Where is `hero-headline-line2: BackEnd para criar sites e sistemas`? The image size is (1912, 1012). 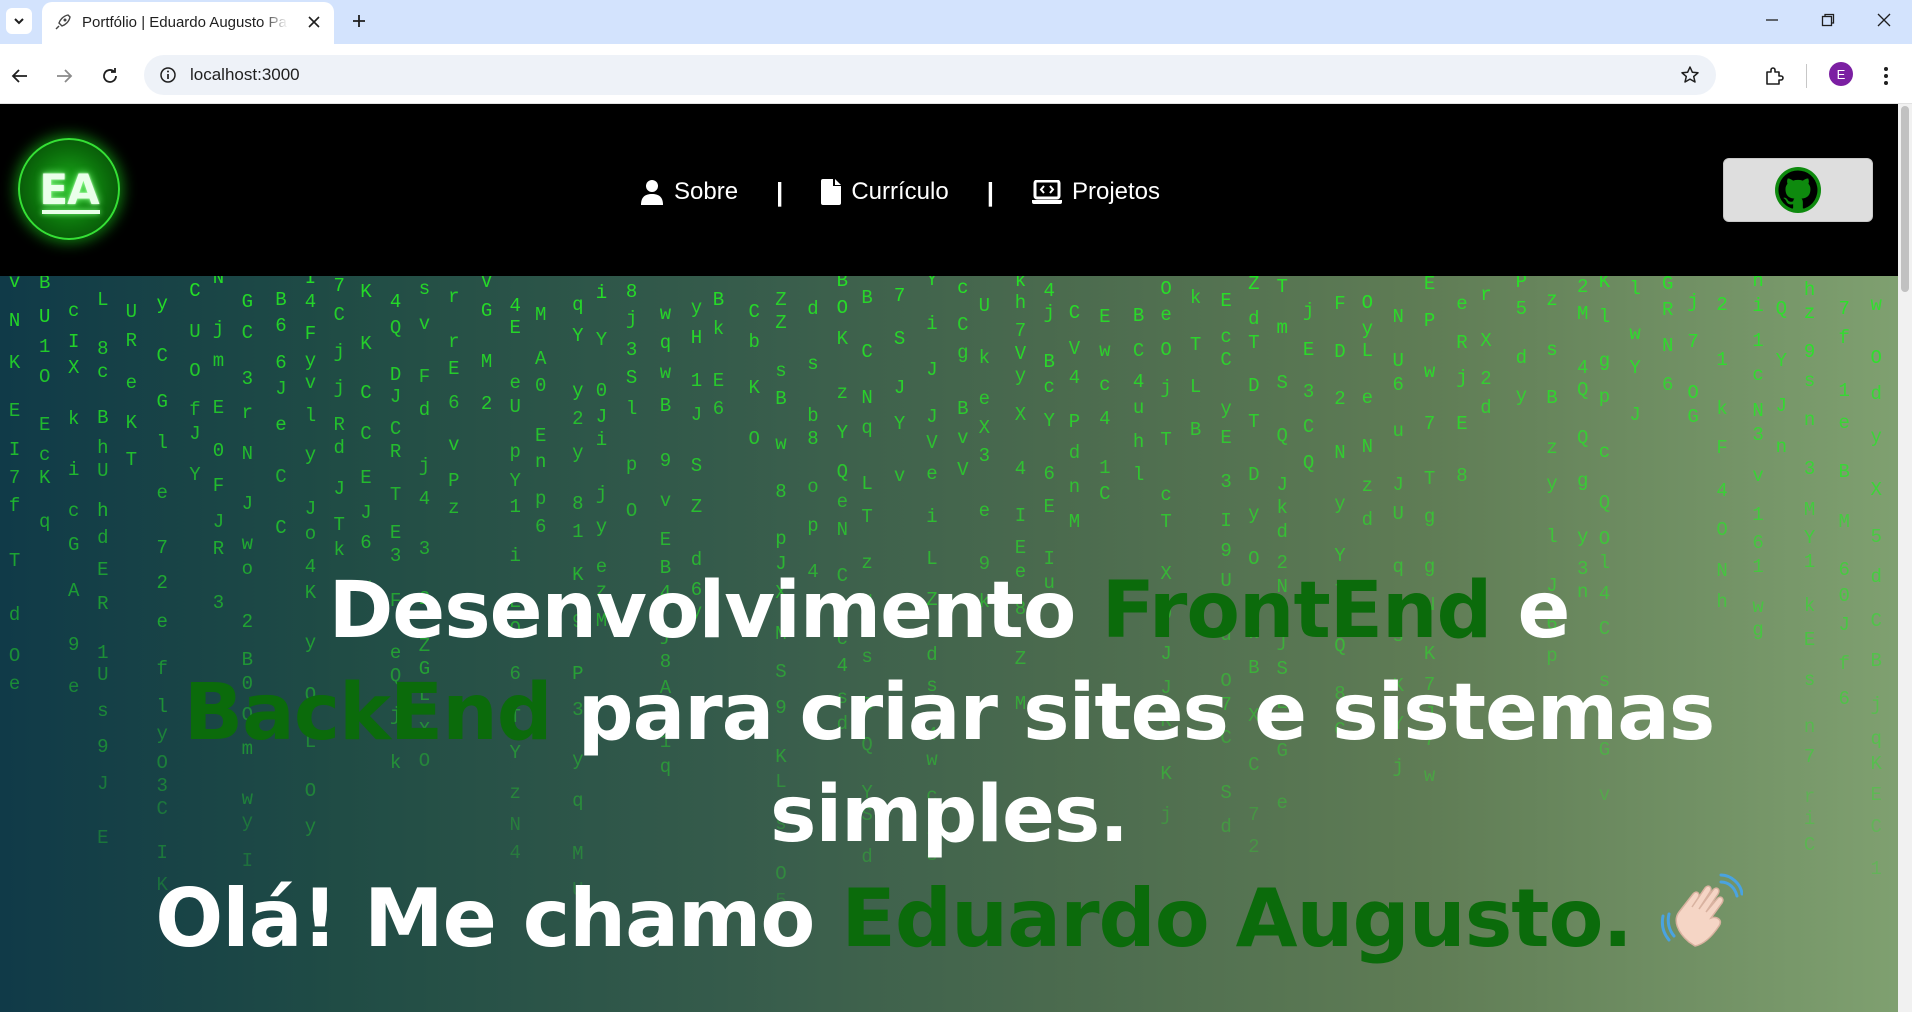
hero-headline-line2: BackEnd para criar sites e sistemas is located at coordinates (949, 713).